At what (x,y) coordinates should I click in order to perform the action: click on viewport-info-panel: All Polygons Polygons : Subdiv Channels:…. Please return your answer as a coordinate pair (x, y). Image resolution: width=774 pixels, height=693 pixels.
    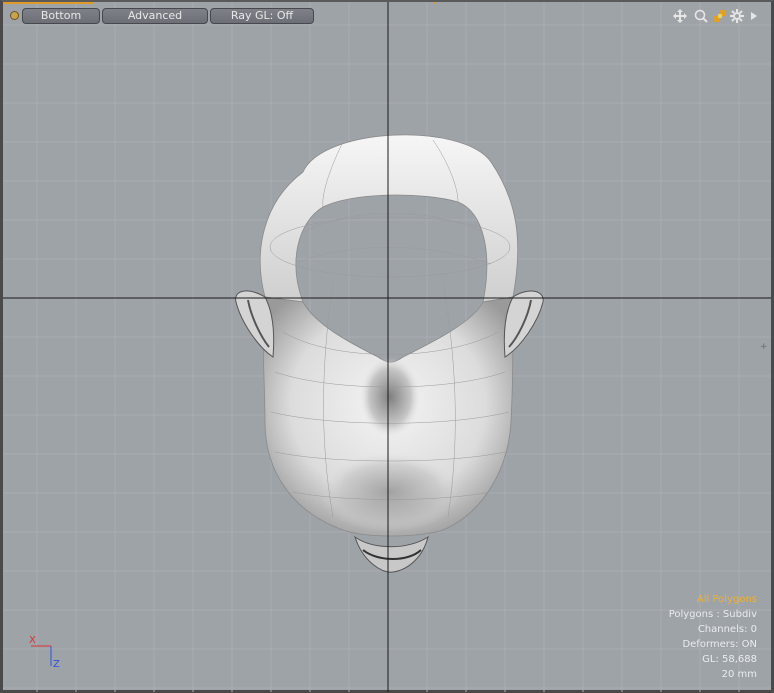
    Looking at the image, I should click on (657, 637).